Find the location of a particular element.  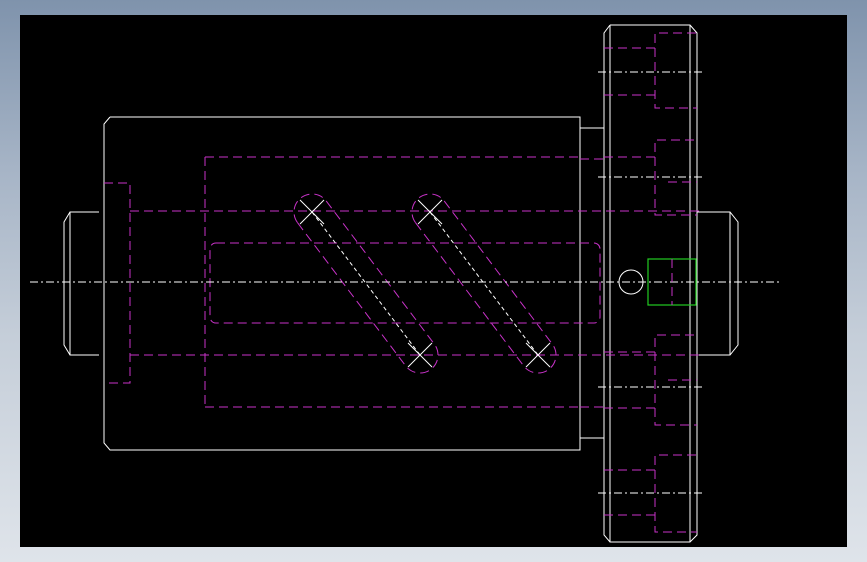

hidden-left-recess is located at coordinates (117, 283).